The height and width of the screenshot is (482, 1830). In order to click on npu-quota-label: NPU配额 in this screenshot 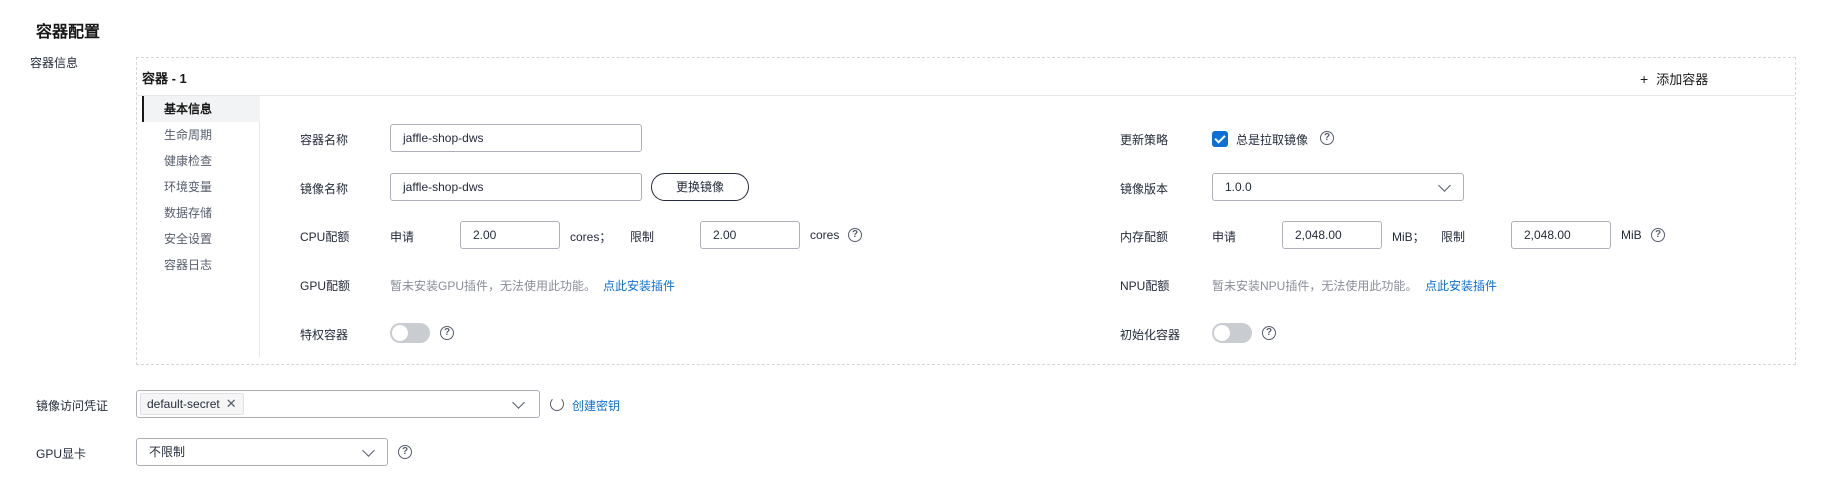, I will do `click(1145, 286)`.